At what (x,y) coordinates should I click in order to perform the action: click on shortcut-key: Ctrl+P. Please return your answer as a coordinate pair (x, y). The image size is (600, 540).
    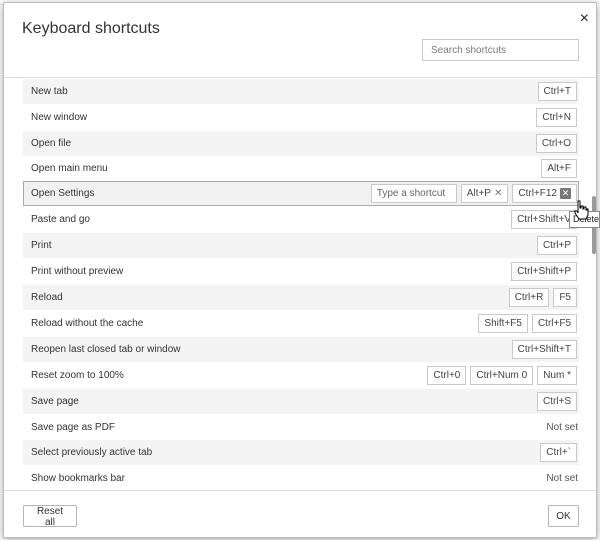
    Looking at the image, I should click on (556, 245).